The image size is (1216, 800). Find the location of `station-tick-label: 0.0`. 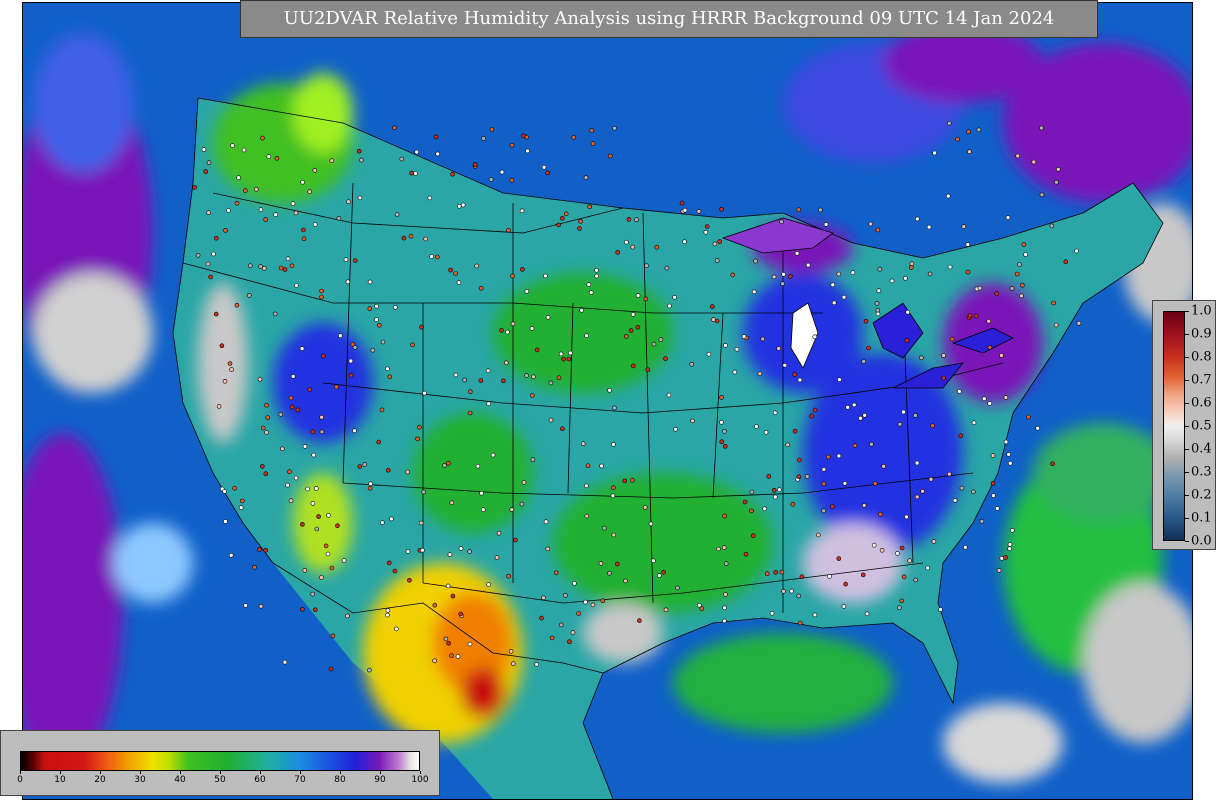

station-tick-label: 0.0 is located at coordinates (1201, 541).